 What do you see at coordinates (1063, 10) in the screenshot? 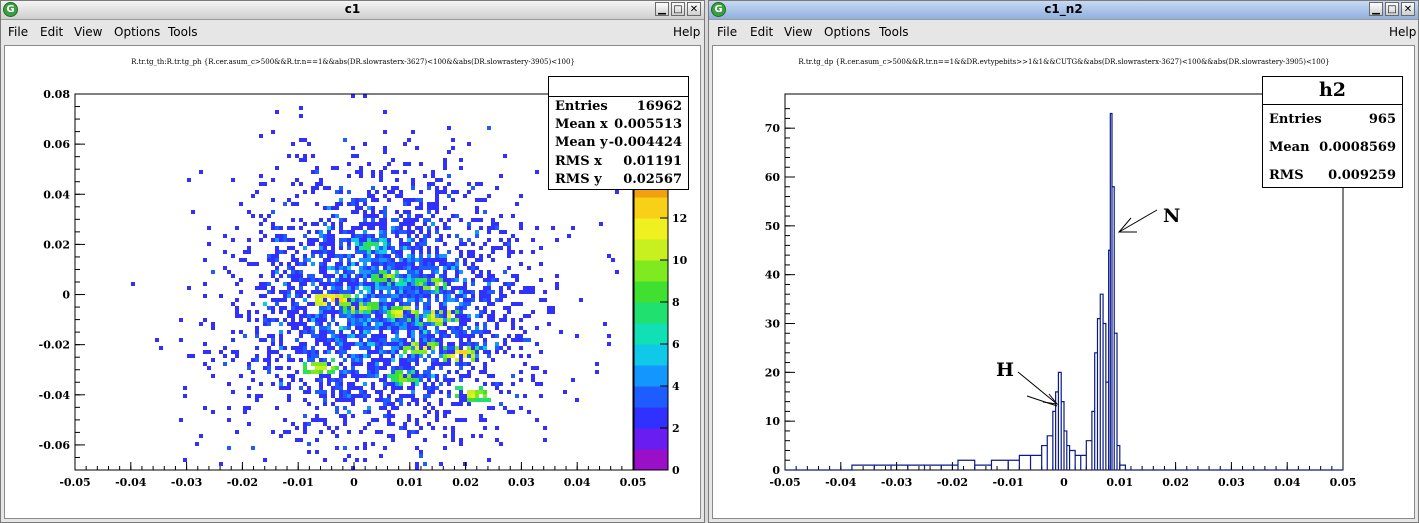
I see `titlebar: G c1_n2 ▁ □ ✕` at bounding box center [1063, 10].